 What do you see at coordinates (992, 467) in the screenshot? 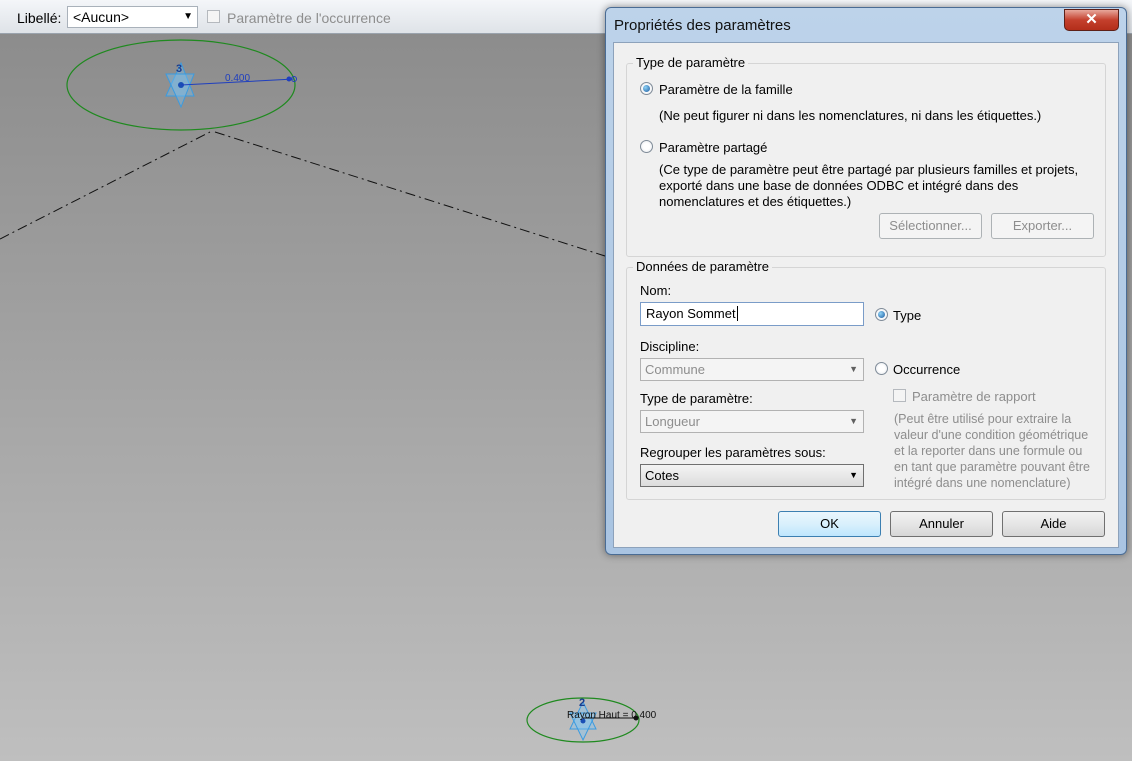
I see `report-desc-line-4: en tant que paramètre pouvant être` at bounding box center [992, 467].